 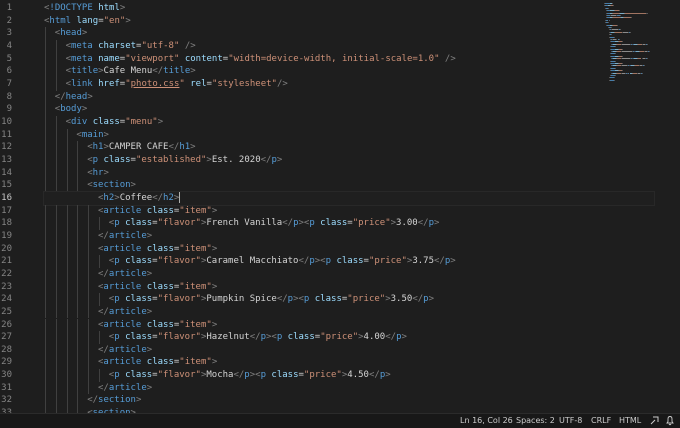 I want to click on cursor-position: Ln 16, Col 26, so click(x=486, y=421).